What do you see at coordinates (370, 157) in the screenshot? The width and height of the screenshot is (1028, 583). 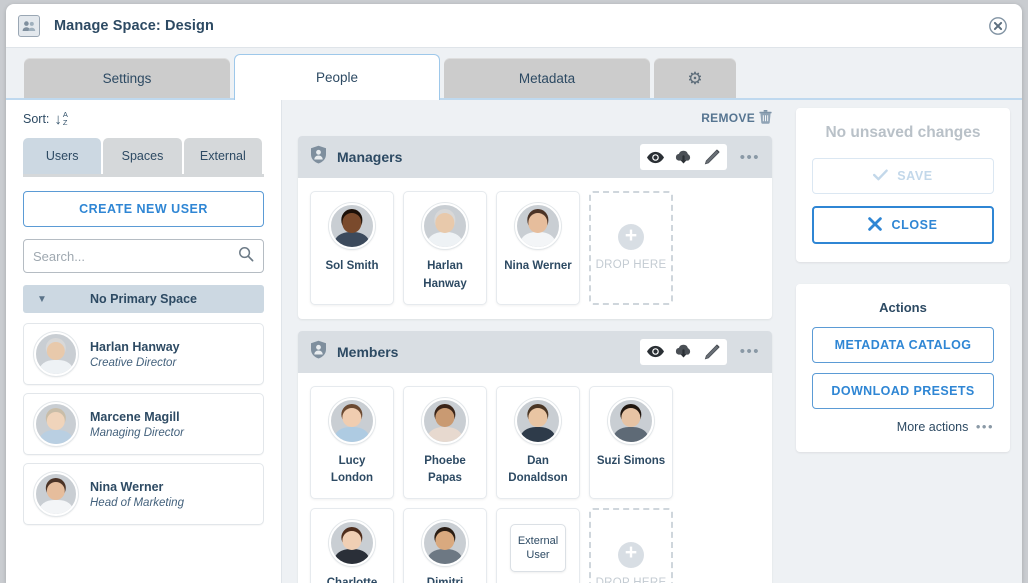 I see `section-title: Managers` at bounding box center [370, 157].